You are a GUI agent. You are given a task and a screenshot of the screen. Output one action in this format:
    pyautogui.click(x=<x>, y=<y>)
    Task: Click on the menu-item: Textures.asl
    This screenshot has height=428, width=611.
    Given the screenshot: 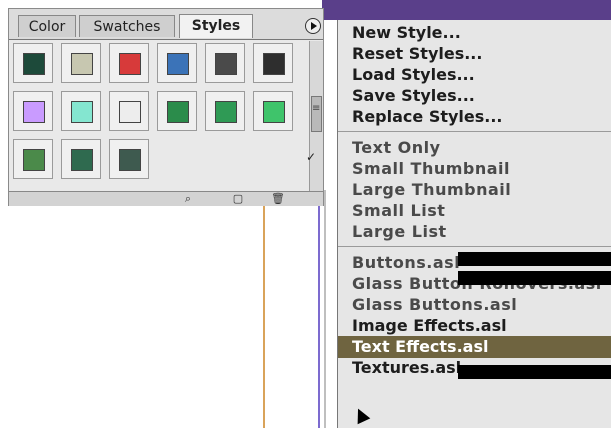 What is the action you would take?
    pyautogui.click(x=406, y=368)
    